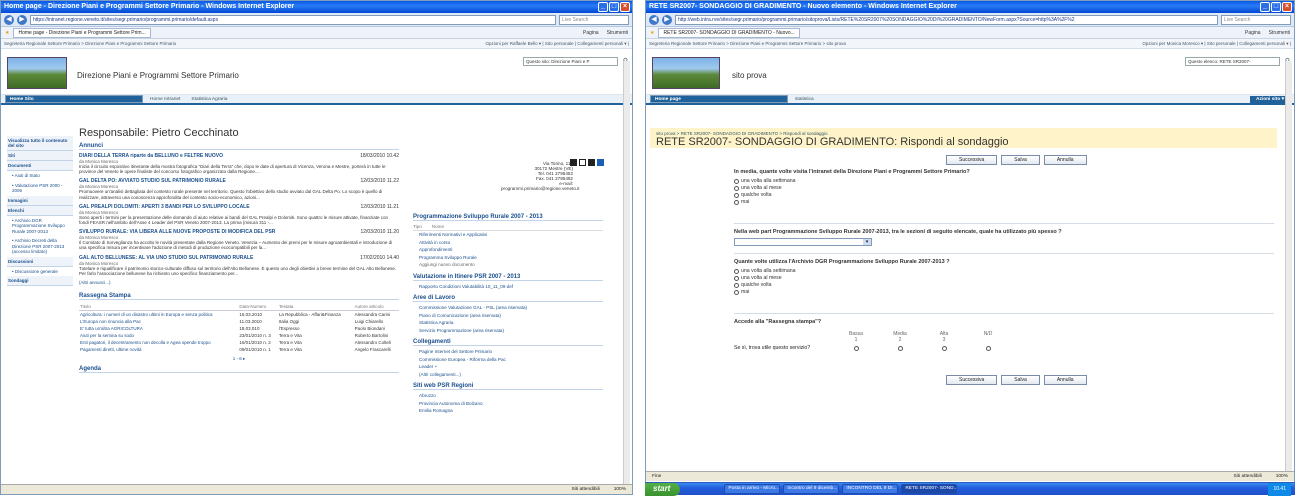 The image size is (1295, 496). I want to click on nav-item: Documenti, so click(40, 166).